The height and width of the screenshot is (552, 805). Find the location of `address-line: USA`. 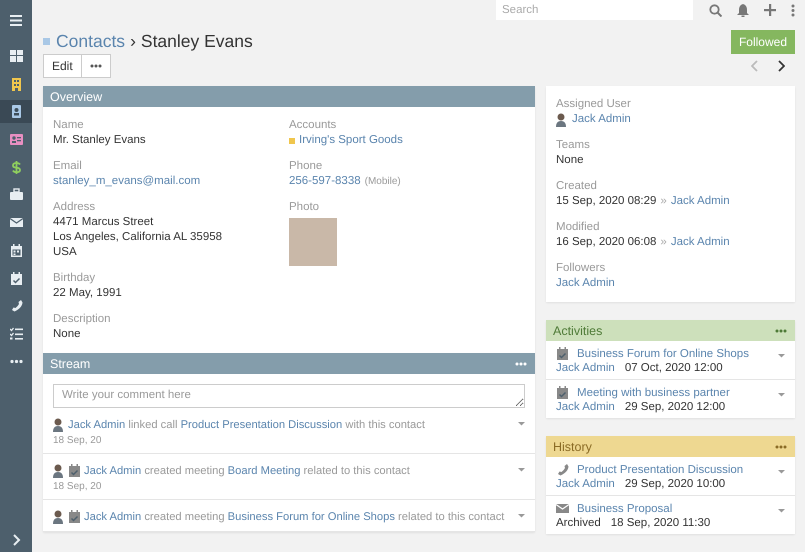

address-line: USA is located at coordinates (65, 252).